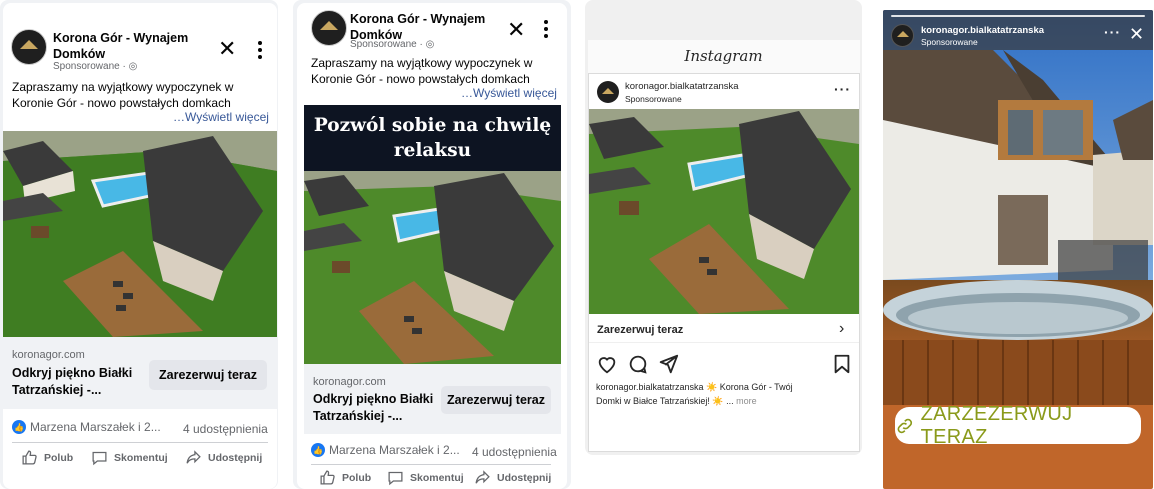 This screenshot has width=1154, height=489. What do you see at coordinates (1018, 16) in the screenshot?
I see `story-progress-bar` at bounding box center [1018, 16].